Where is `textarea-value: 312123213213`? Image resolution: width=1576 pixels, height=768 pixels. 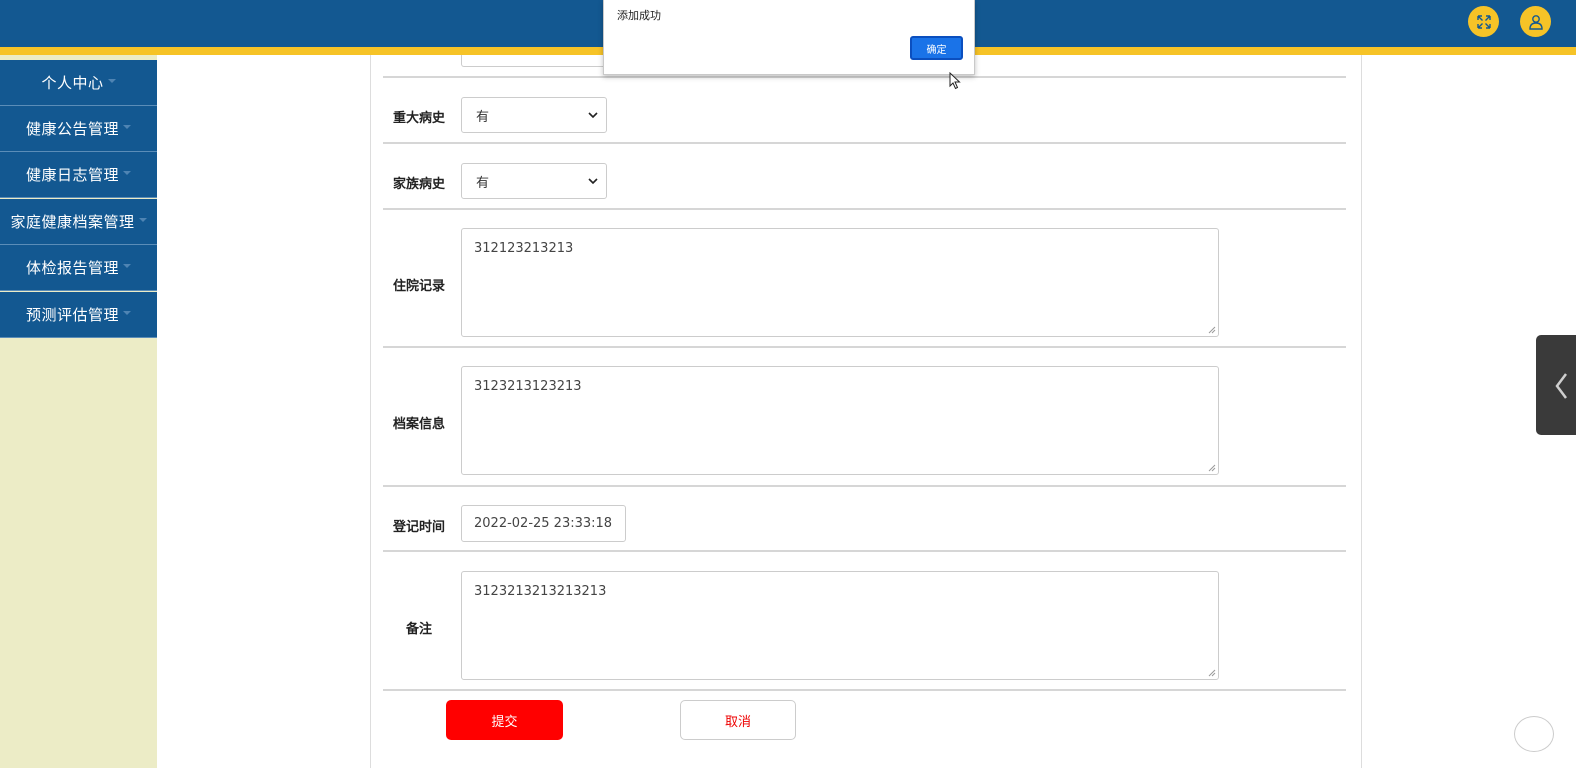 textarea-value: 312123213213 is located at coordinates (524, 248).